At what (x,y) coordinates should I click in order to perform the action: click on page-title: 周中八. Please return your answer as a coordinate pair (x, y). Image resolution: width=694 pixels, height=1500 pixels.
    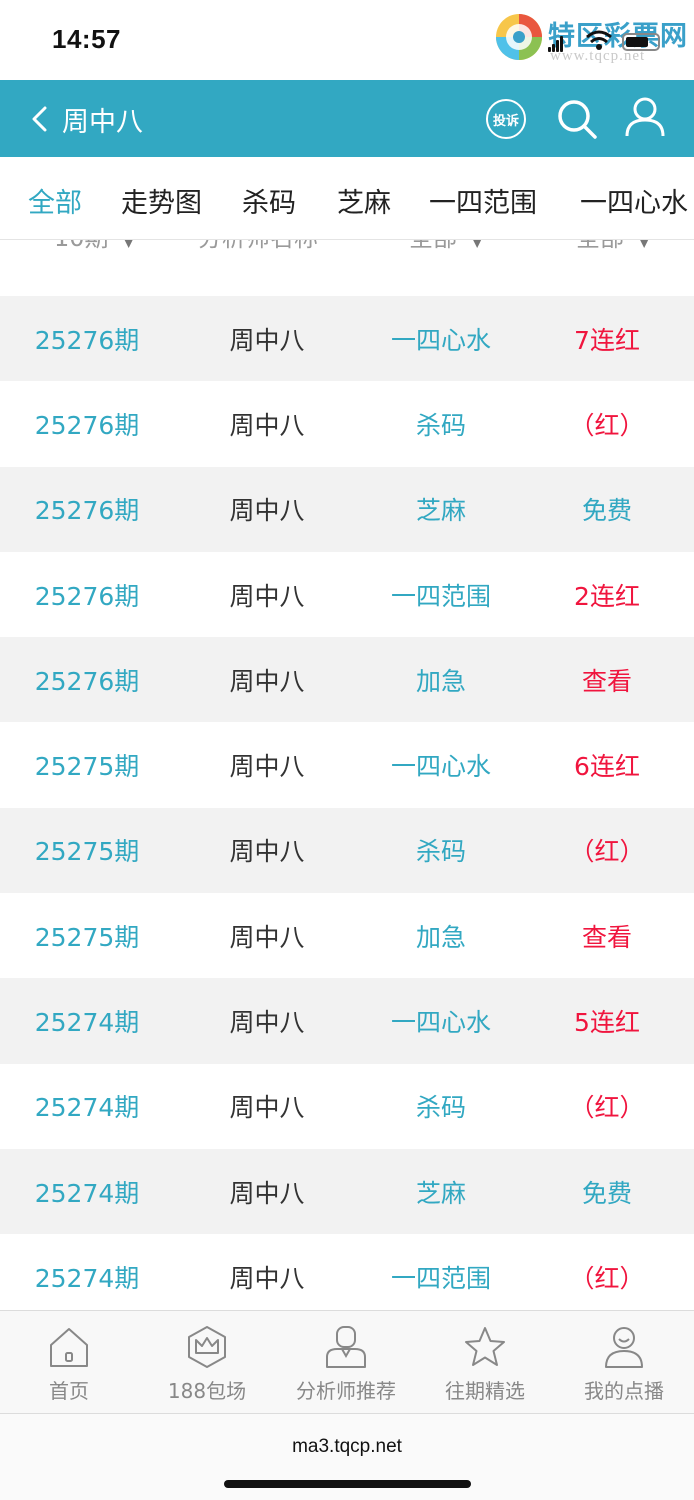
    Looking at the image, I should click on (102, 122).